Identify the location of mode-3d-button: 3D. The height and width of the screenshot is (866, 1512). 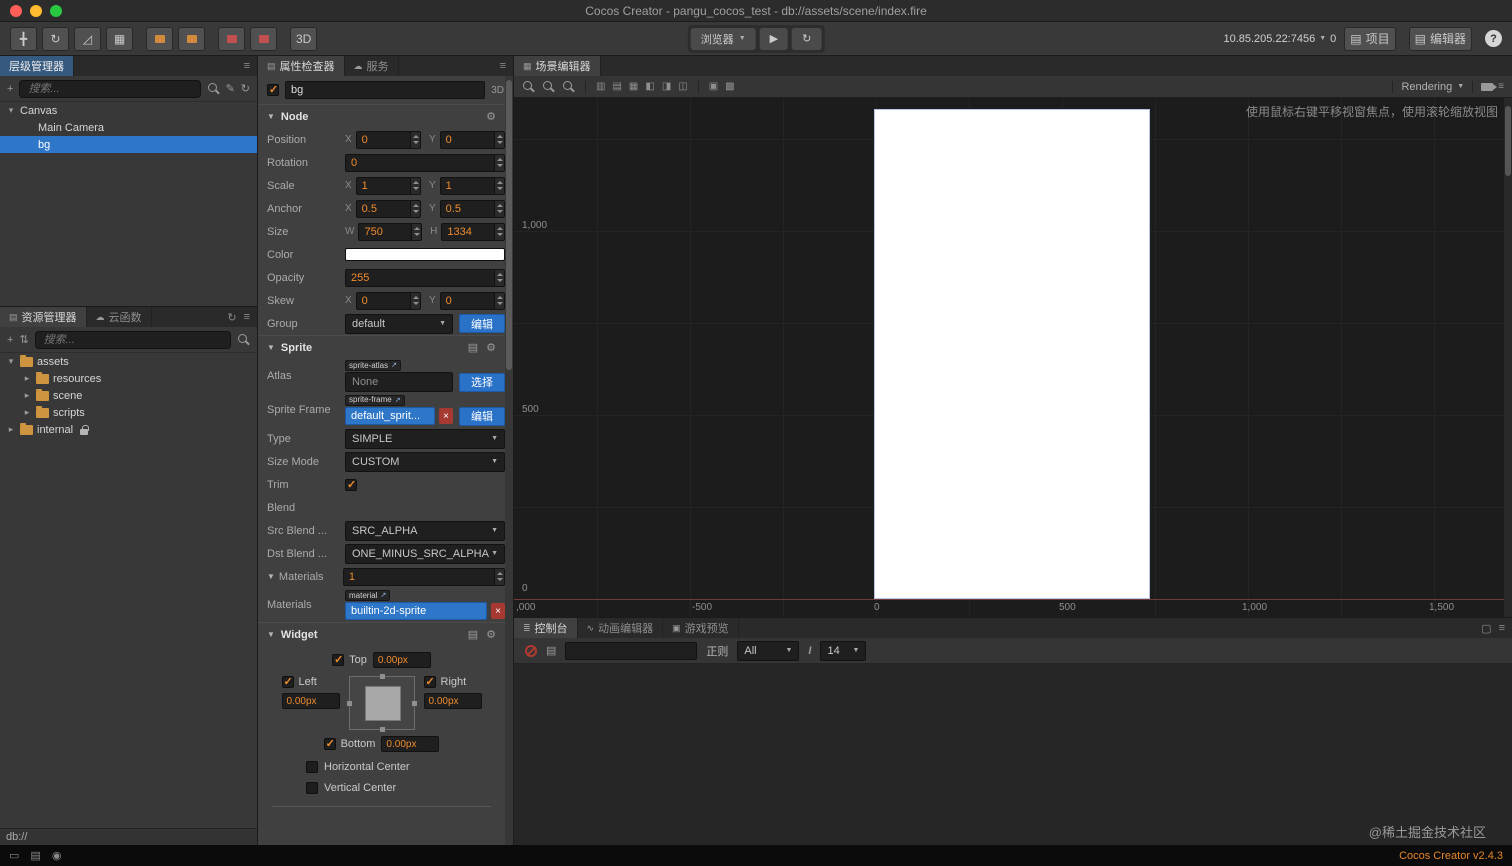
(304, 38).